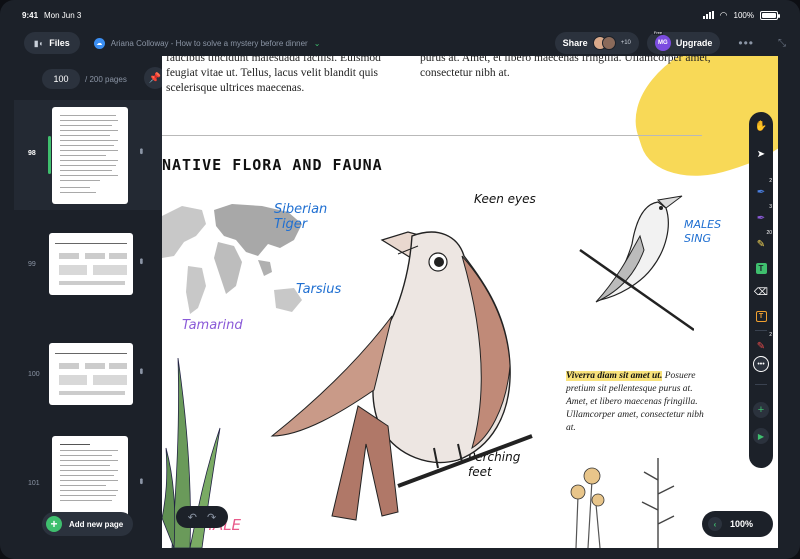  Describe the element at coordinates (400, 15) in the screenshot. I see `status-bar: 9:41 Mon Jun 3 ◠ 100%` at that location.